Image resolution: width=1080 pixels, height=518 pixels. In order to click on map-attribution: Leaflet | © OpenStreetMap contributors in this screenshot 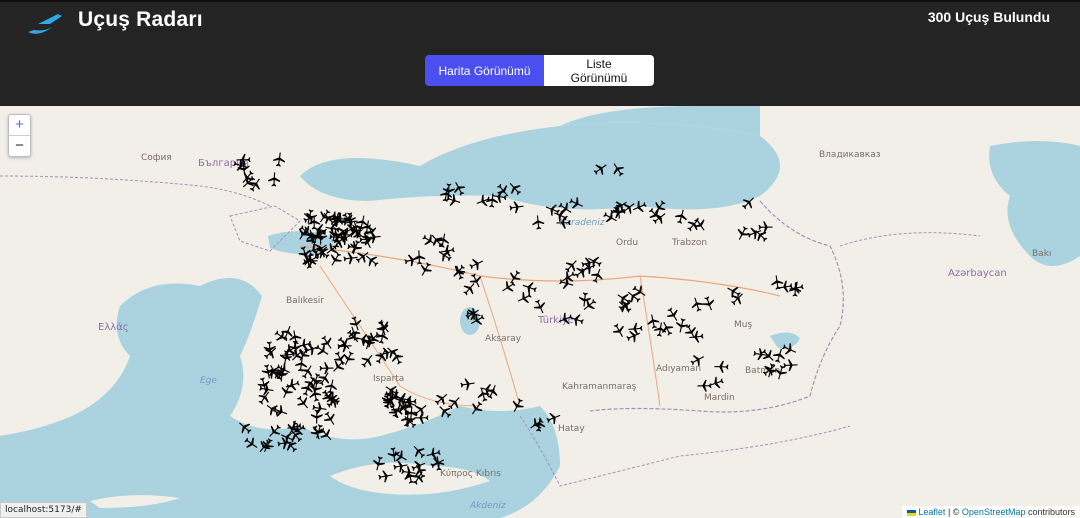, I will do `click(991, 512)`.